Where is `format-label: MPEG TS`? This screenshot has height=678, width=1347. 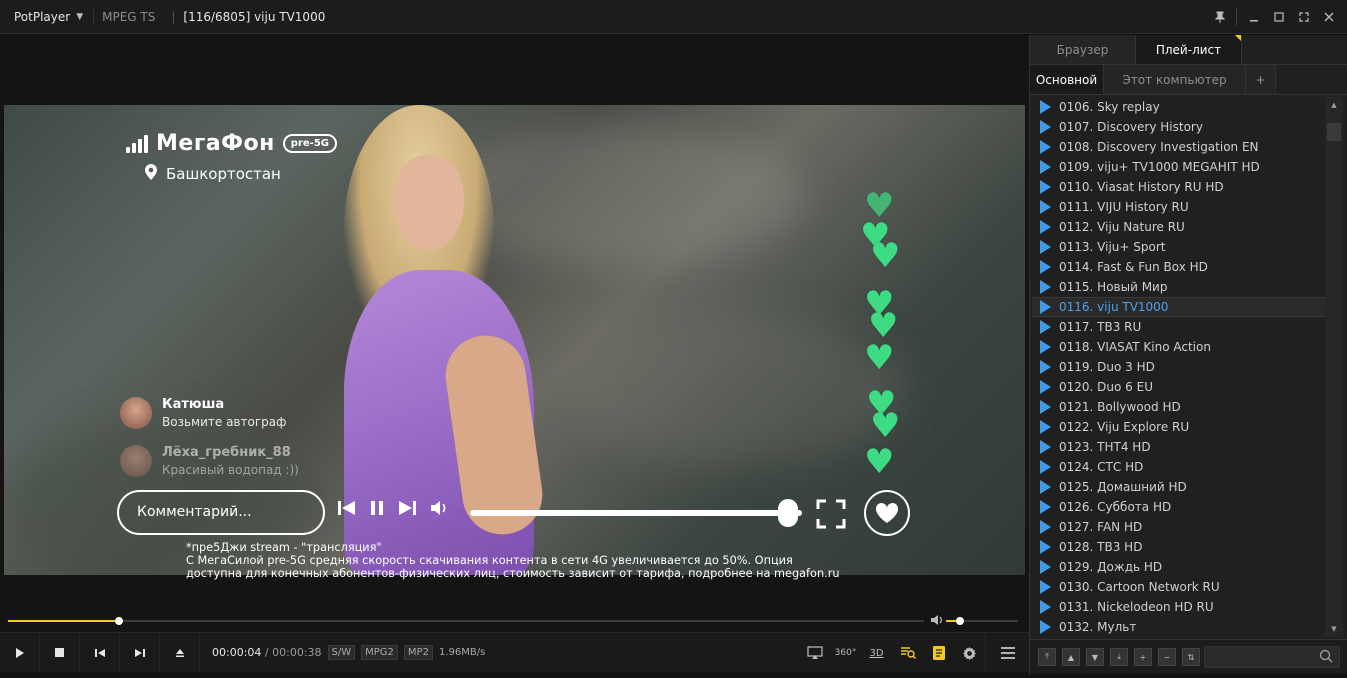 format-label: MPEG TS is located at coordinates (128, 16).